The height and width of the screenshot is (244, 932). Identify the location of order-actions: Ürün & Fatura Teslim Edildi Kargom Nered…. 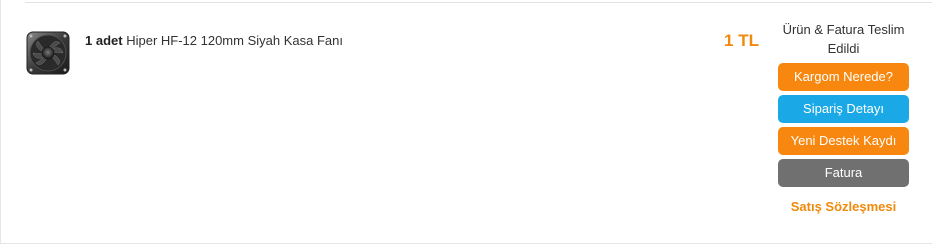
(843, 117).